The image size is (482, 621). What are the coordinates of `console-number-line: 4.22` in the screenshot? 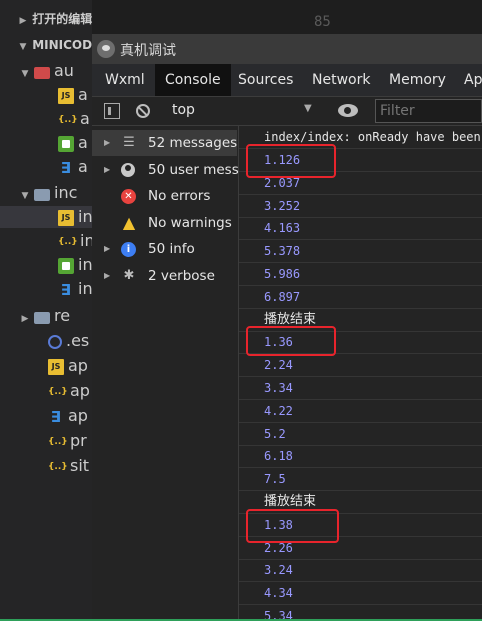 It's located at (360, 411).